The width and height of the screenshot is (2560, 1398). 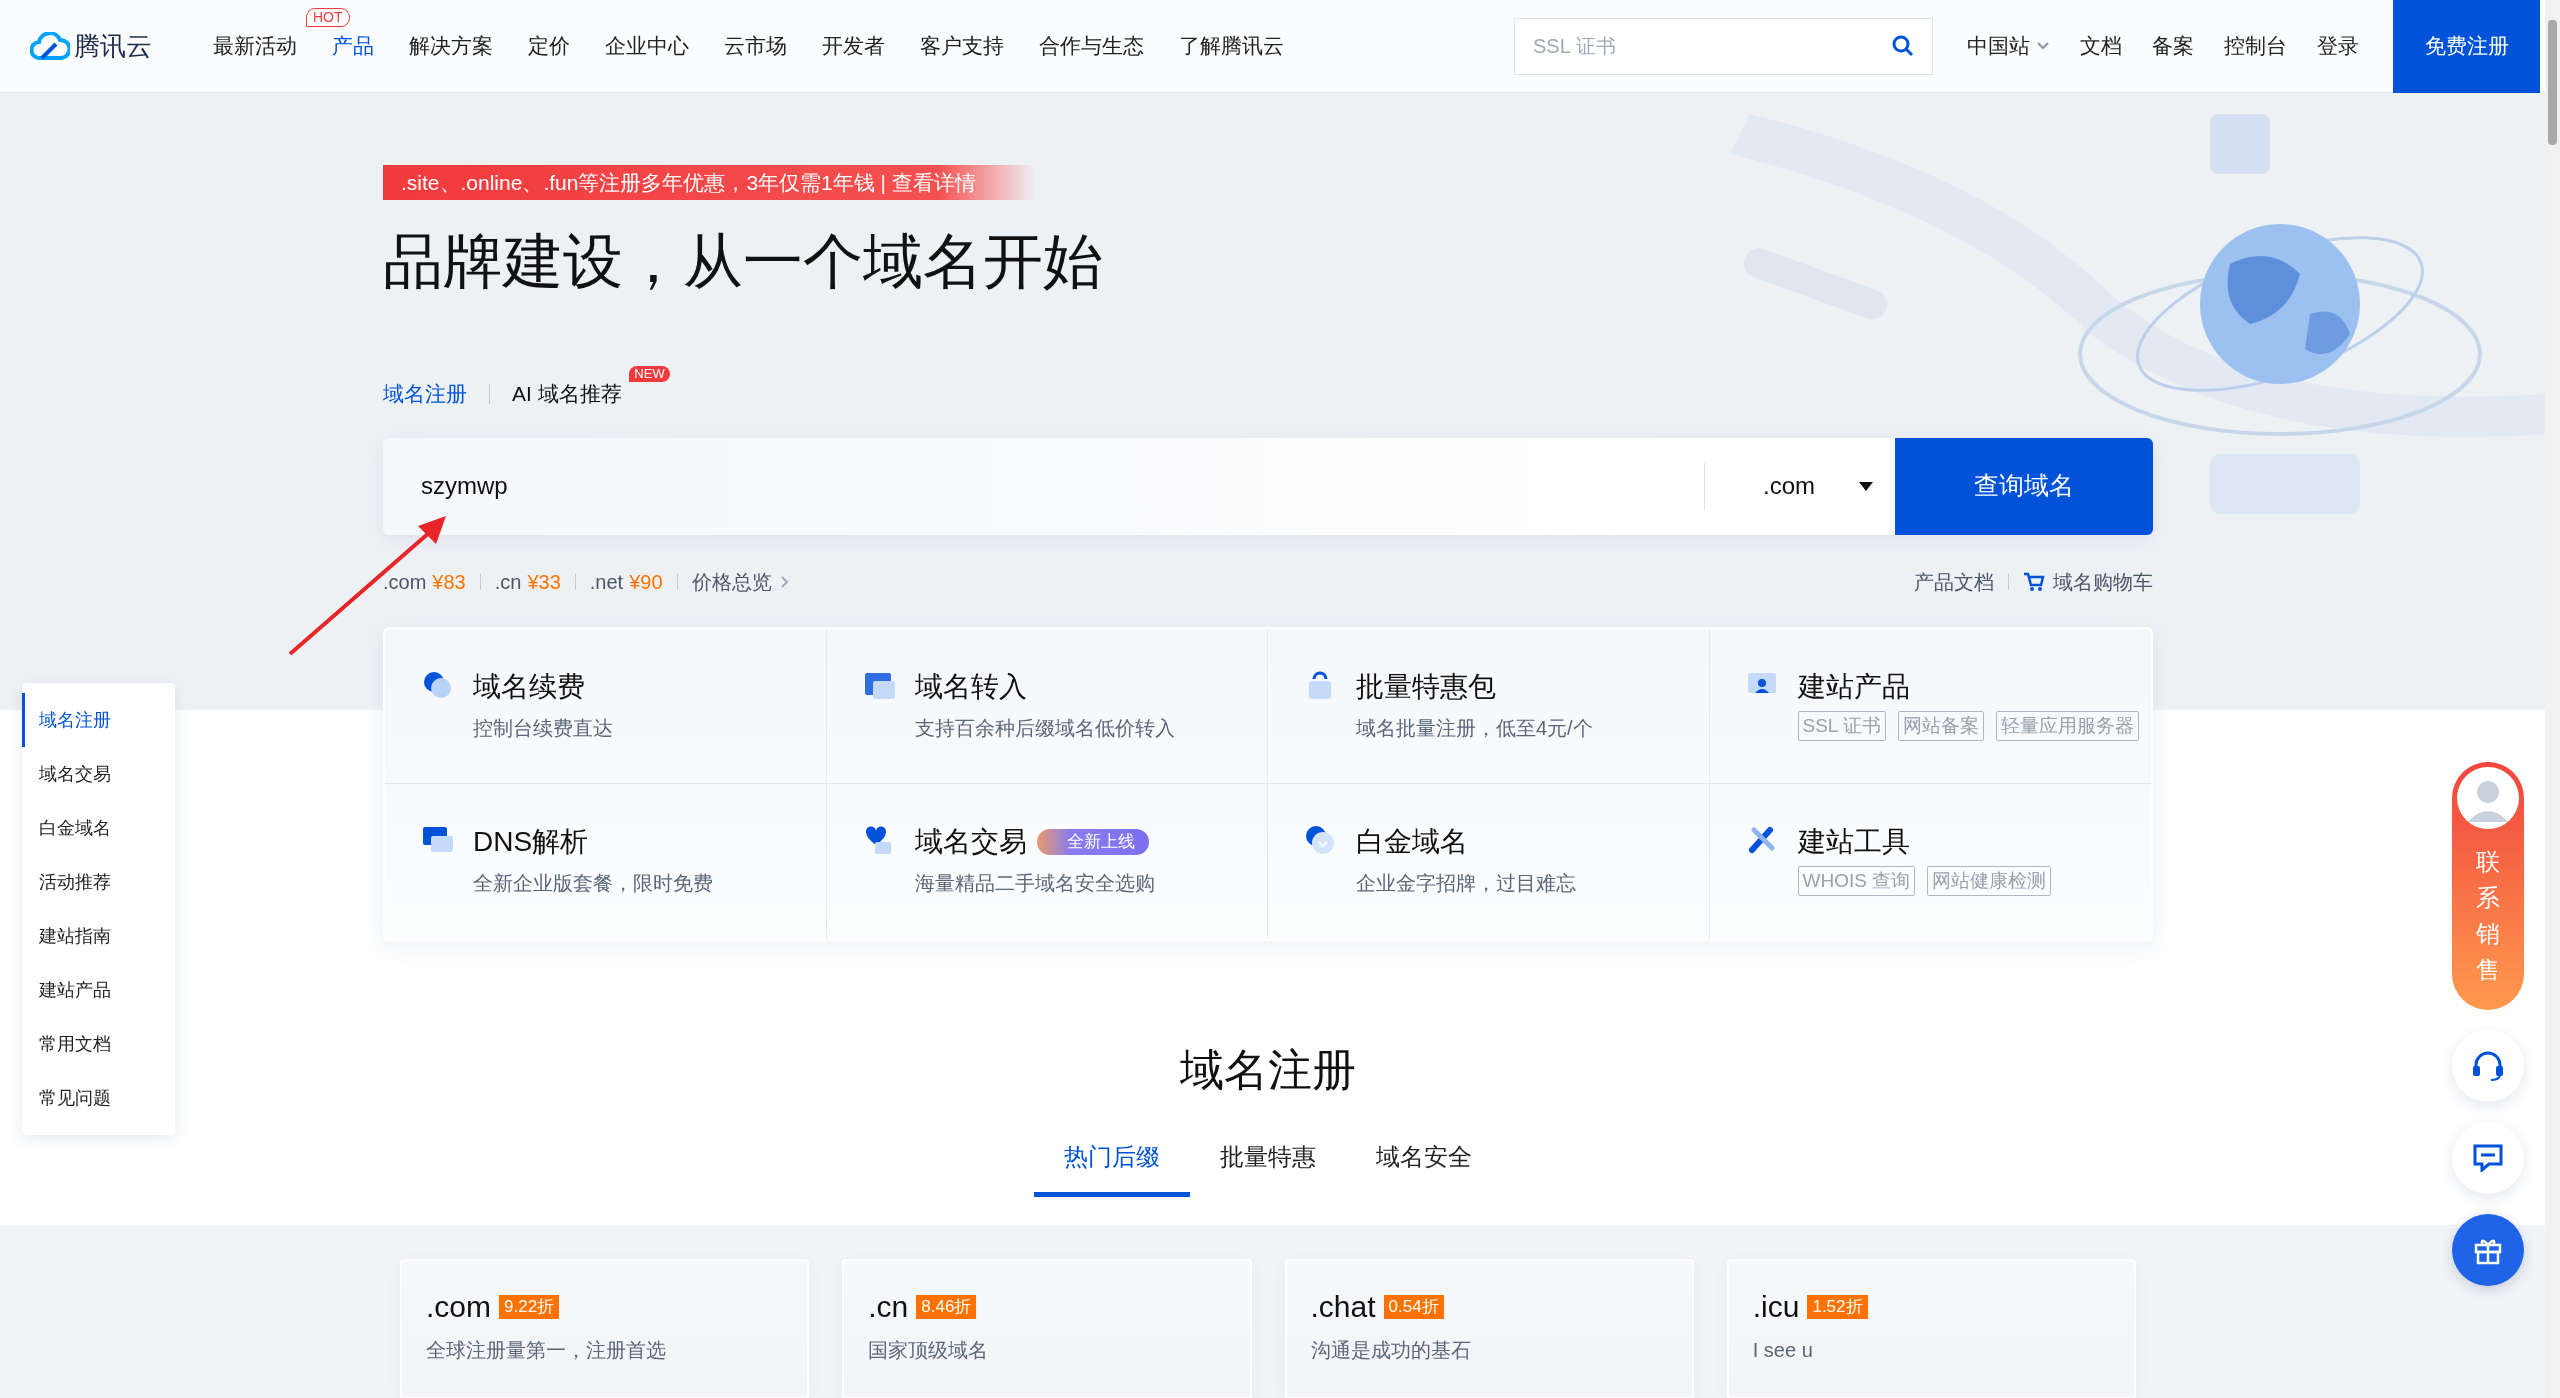 I want to click on domain-suffix: .chat, so click(x=1343, y=1306).